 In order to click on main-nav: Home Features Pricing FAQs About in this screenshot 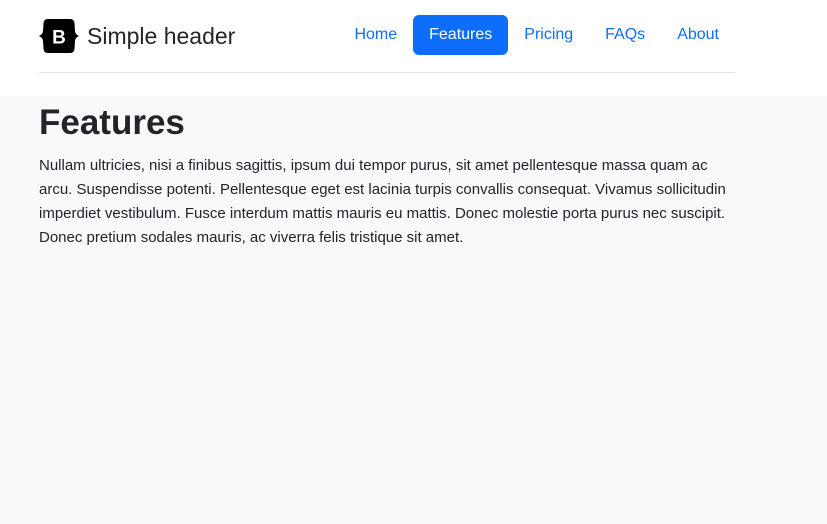, I will do `click(536, 35)`.